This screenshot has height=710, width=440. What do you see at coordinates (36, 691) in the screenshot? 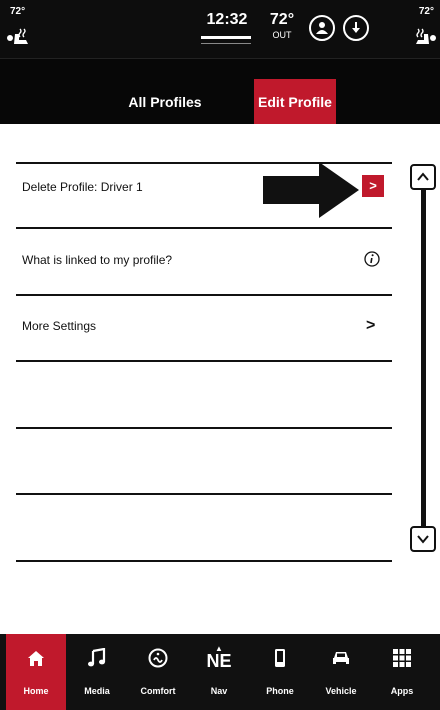
I see `nav-home-label: Home` at bounding box center [36, 691].